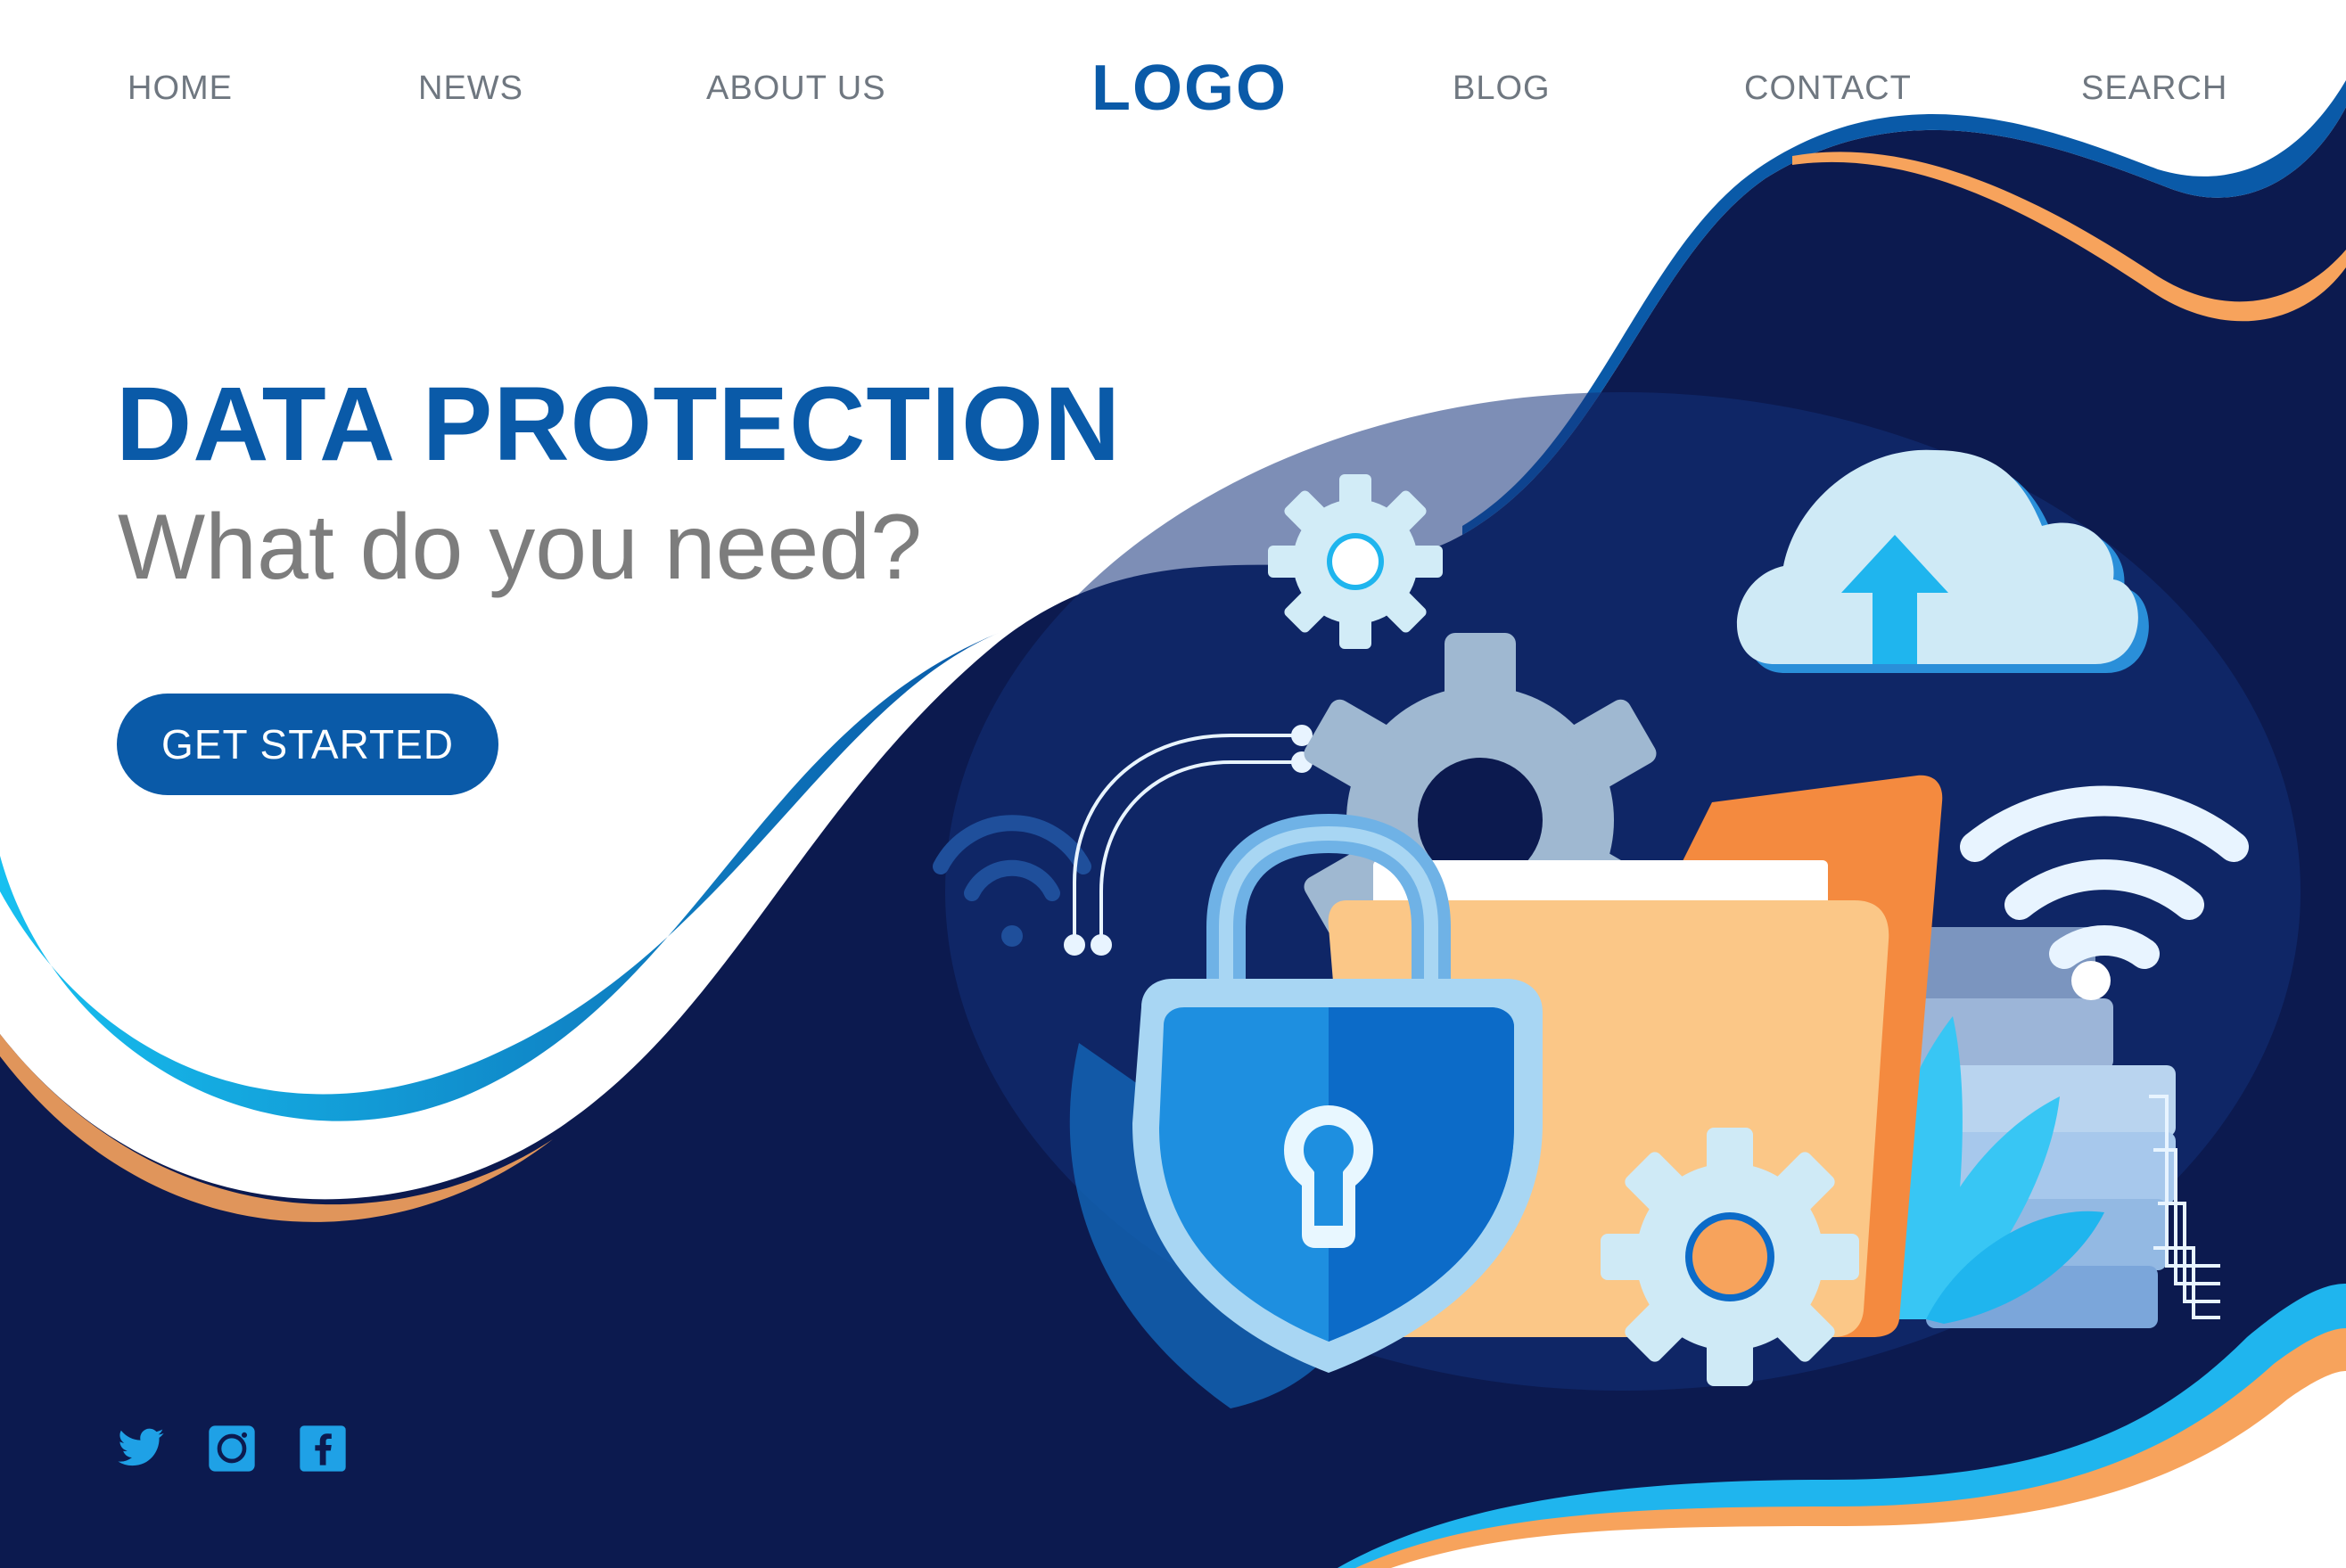 The height and width of the screenshot is (1568, 2346). I want to click on nav-search: SEARCH, so click(2154, 89).